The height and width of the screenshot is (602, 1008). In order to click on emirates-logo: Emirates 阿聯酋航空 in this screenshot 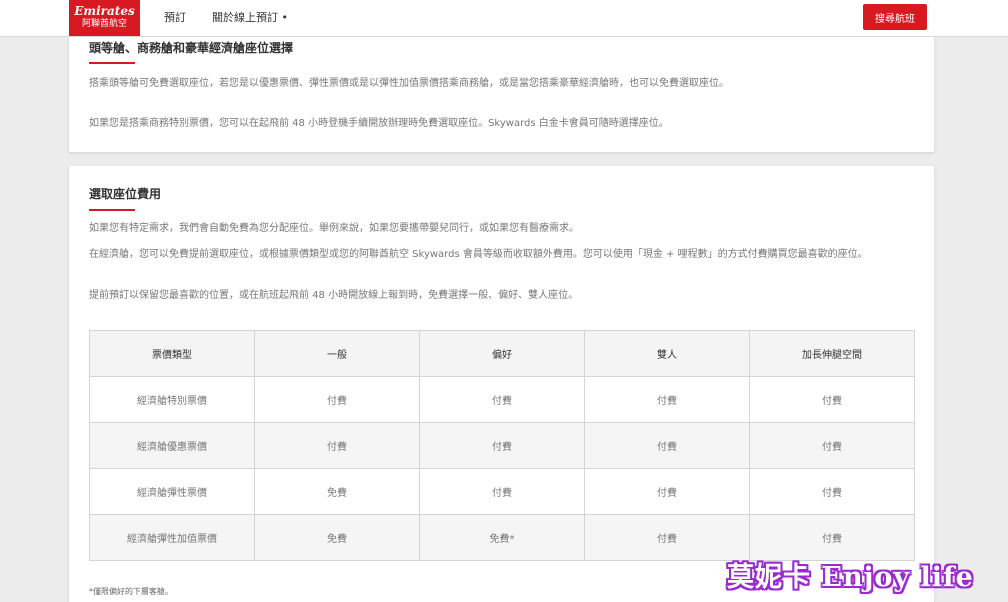, I will do `click(104, 18)`.